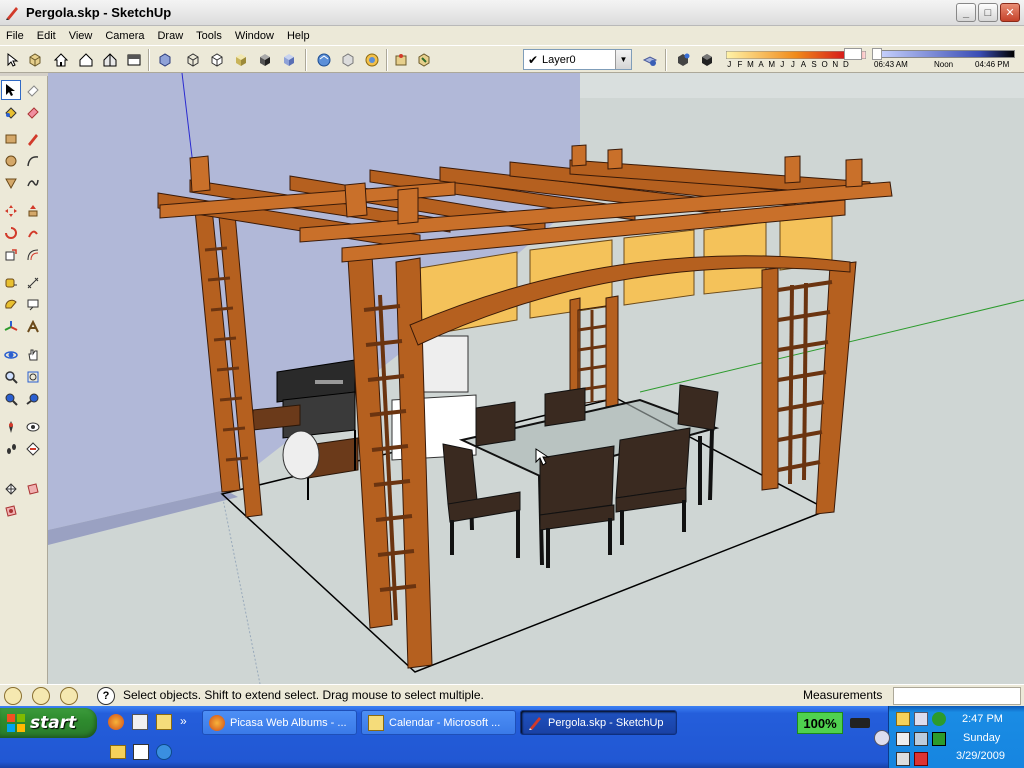  Describe the element at coordinates (921, 719) in the screenshot. I see `tray-network-icon` at that location.